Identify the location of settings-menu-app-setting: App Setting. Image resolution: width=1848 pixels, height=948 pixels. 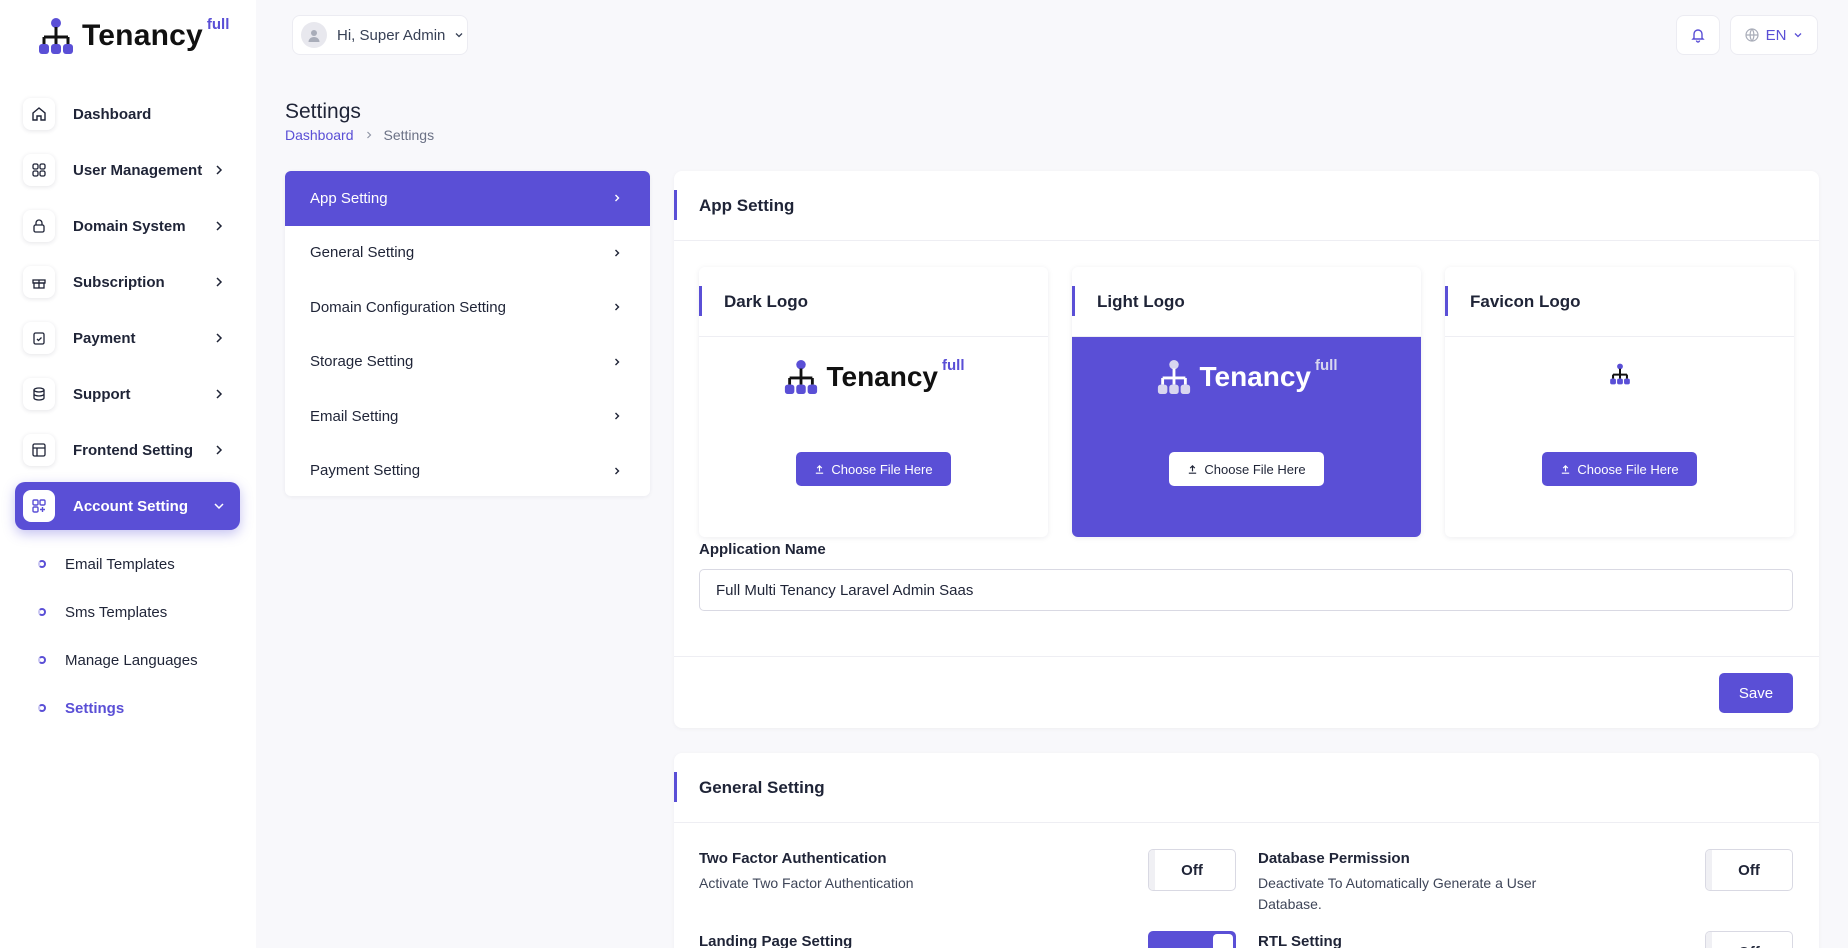
(467, 198).